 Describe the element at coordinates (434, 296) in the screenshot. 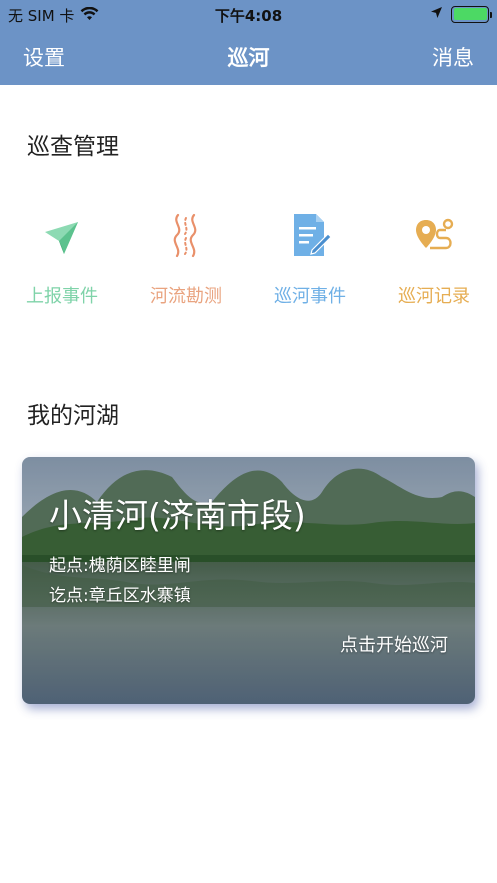

I see `patrol-record-label: 巡河记录` at that location.